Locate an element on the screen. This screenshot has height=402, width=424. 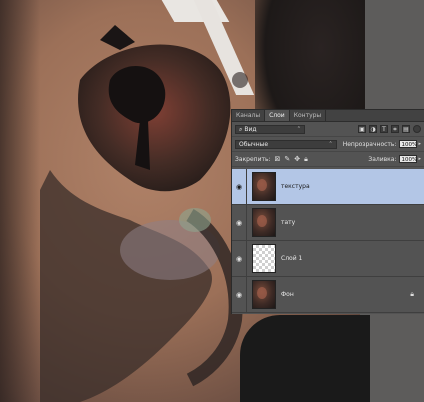
lock-label: Закрепить: is located at coordinates (253, 159).